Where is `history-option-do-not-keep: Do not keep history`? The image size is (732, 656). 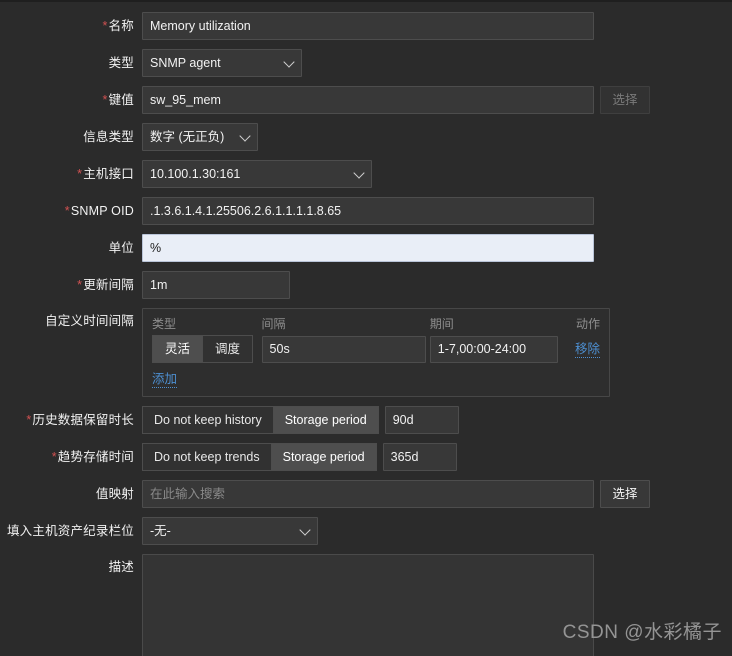
history-option-do-not-keep: Do not keep history is located at coordinates (207, 420).